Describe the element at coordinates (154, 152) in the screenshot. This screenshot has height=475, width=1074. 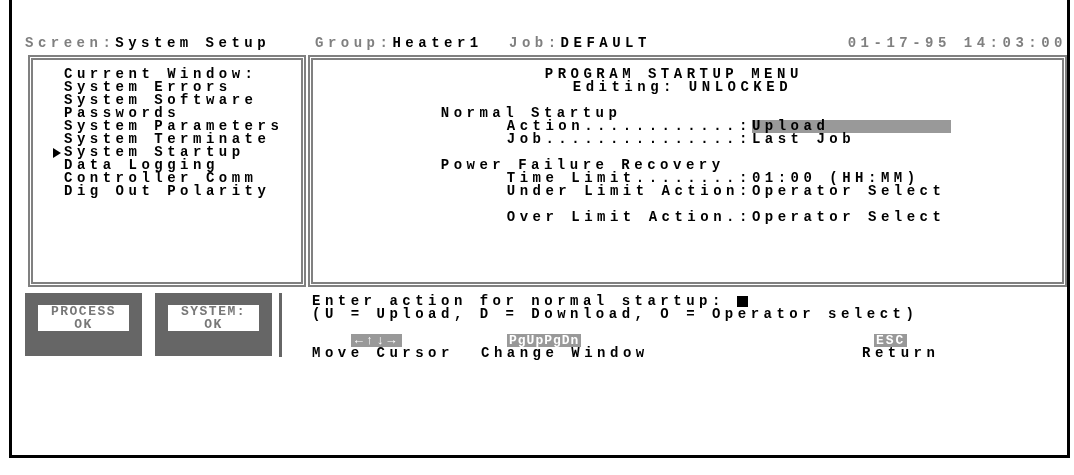
I see `window-list-item: System Startup` at that location.